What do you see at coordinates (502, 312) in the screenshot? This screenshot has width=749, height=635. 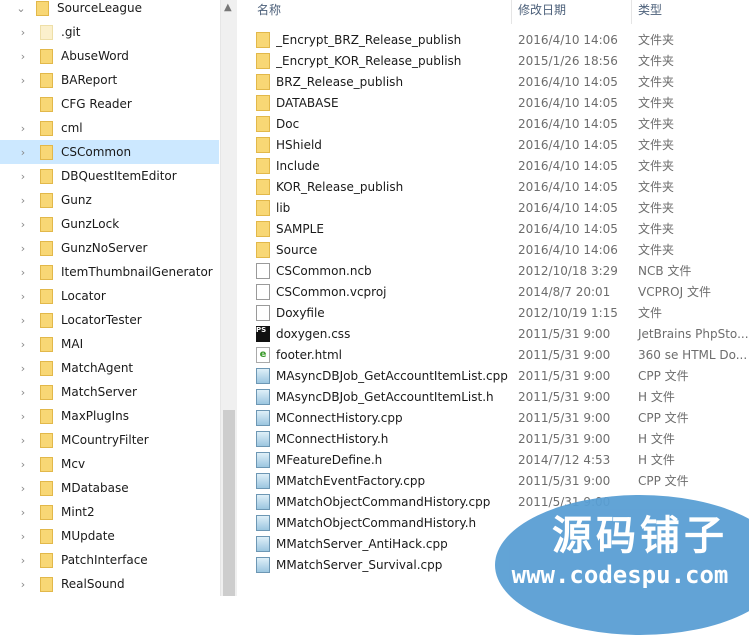 I see `file-row: Doxyfile 2012/10/19 1:15 文件` at bounding box center [502, 312].